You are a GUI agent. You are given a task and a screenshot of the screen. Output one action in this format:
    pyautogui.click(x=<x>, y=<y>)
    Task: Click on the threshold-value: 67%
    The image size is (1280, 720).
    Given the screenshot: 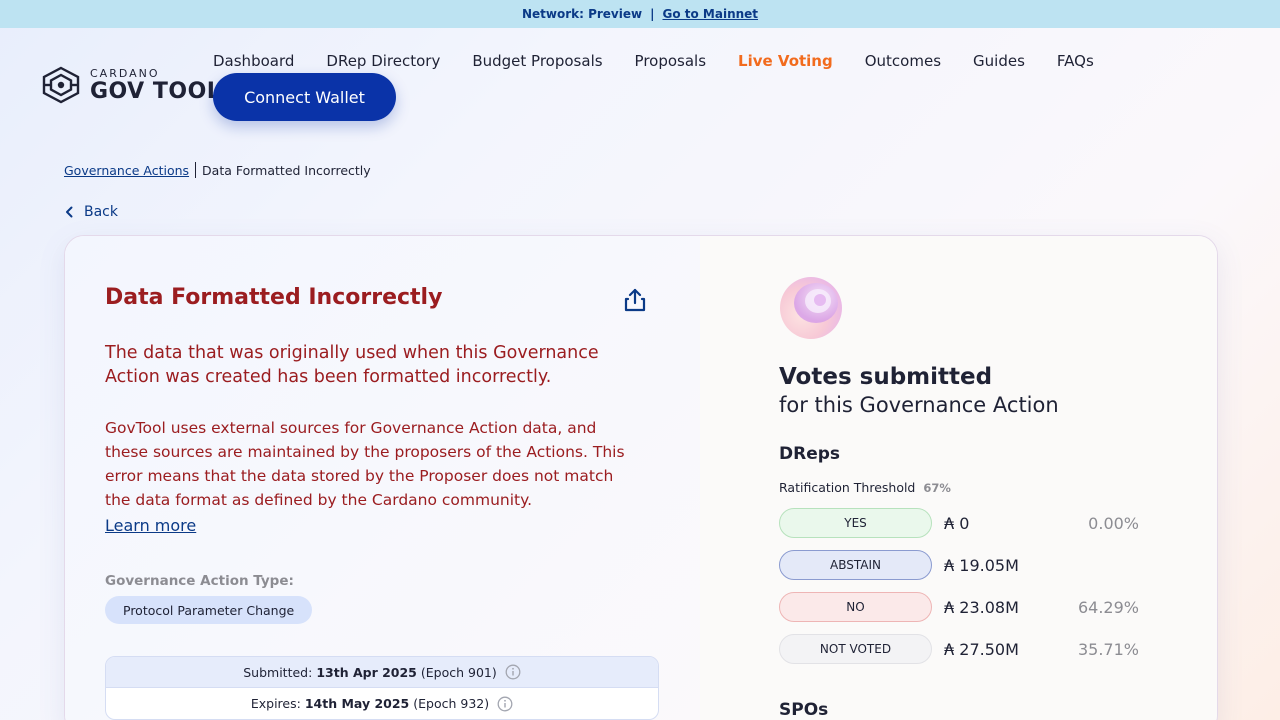 What is the action you would take?
    pyautogui.click(x=937, y=487)
    